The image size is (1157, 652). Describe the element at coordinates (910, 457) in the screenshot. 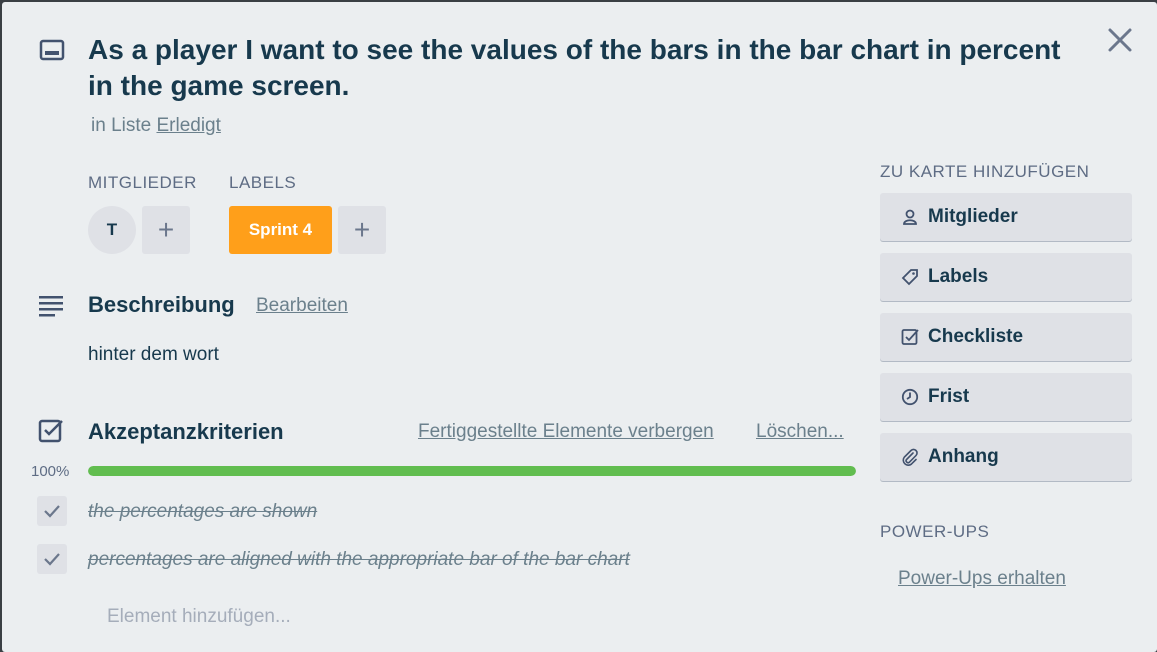

I see `paperclip-icon` at that location.